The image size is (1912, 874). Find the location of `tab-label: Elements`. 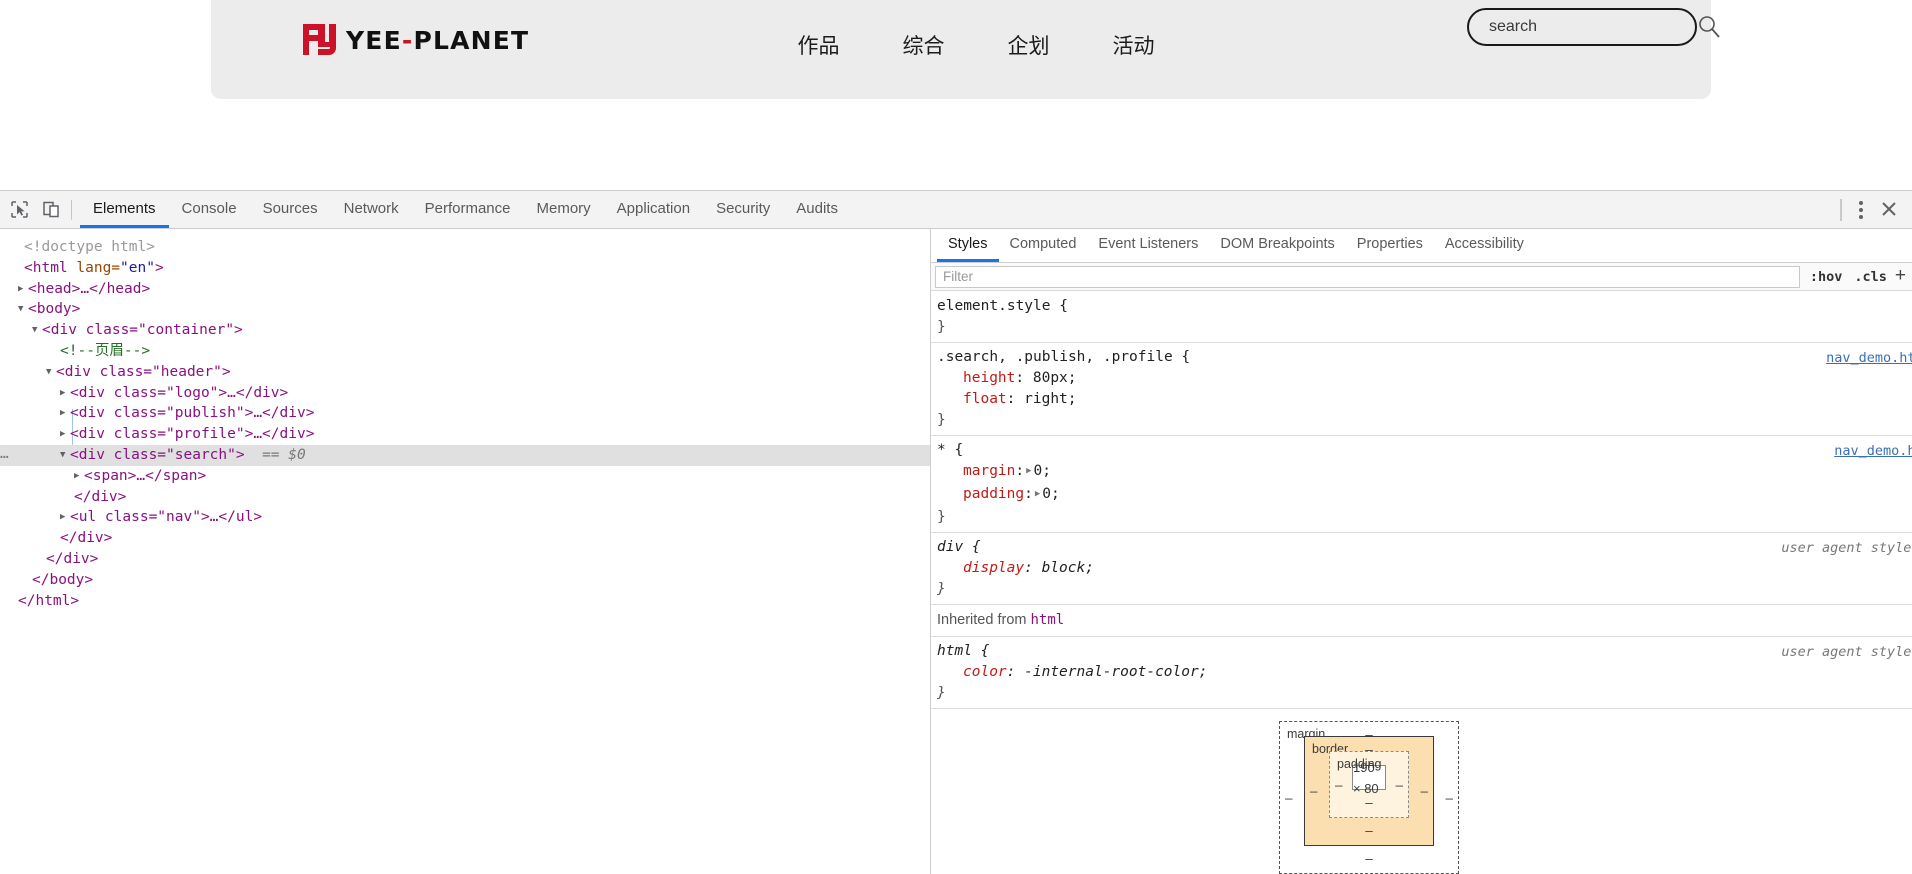

tab-label: Elements is located at coordinates (124, 208).